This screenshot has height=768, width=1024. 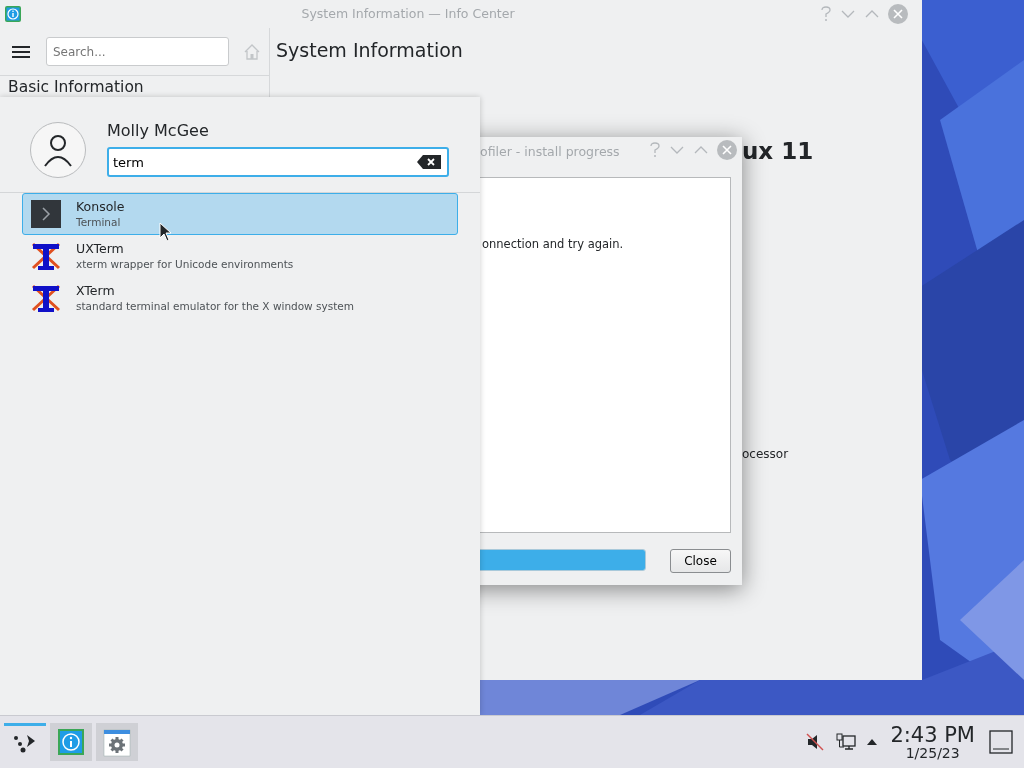 I want to click on cursor-icon, so click(x=165, y=232).